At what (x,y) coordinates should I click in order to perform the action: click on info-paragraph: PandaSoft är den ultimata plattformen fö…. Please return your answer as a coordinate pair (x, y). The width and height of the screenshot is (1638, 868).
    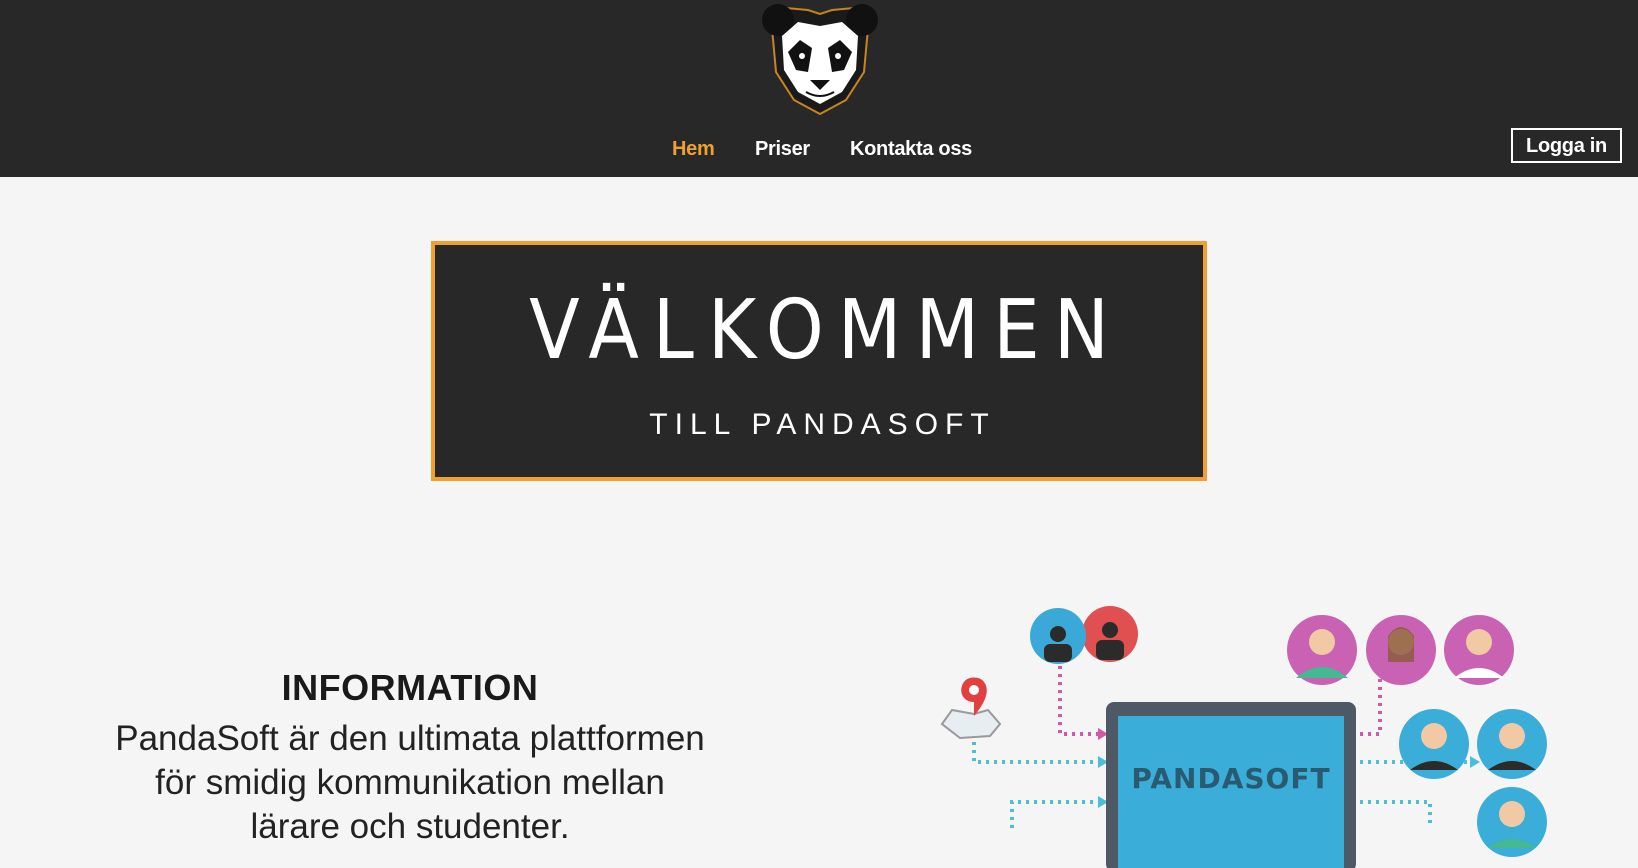
    Looking at the image, I should click on (410, 783).